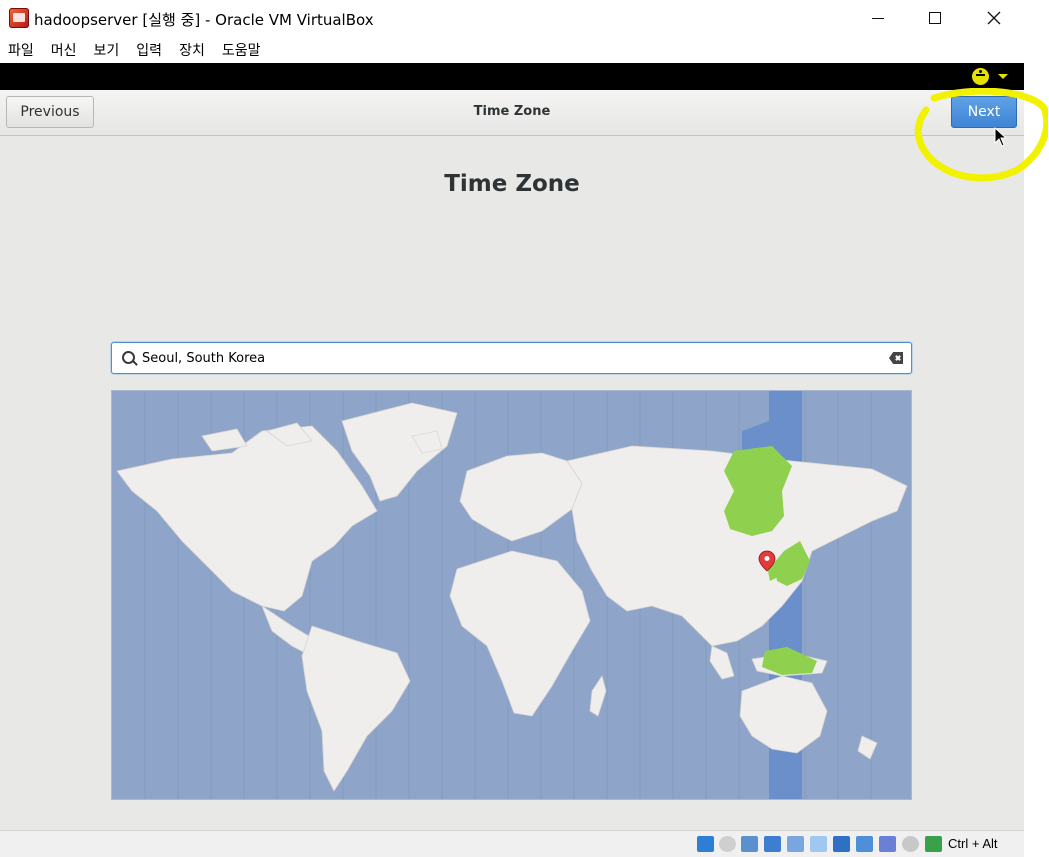  What do you see at coordinates (933, 844) in the screenshot?
I see `host-key-icon` at bounding box center [933, 844].